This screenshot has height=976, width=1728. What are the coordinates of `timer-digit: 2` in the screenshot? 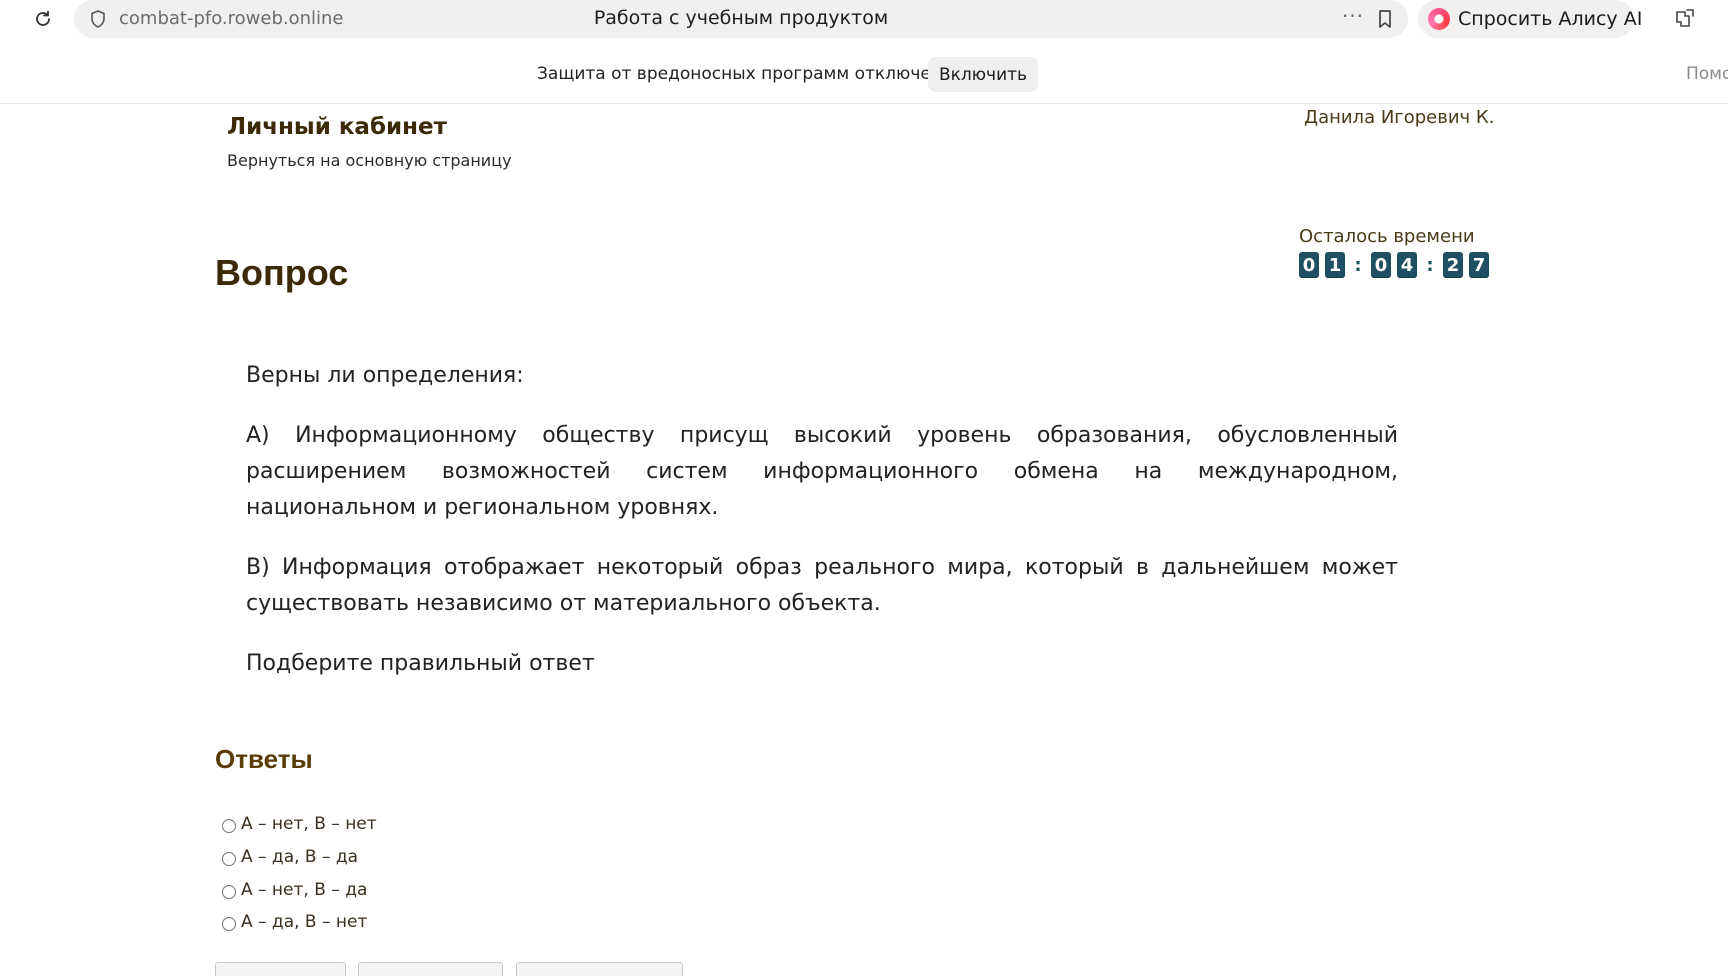 It's located at (1453, 265).